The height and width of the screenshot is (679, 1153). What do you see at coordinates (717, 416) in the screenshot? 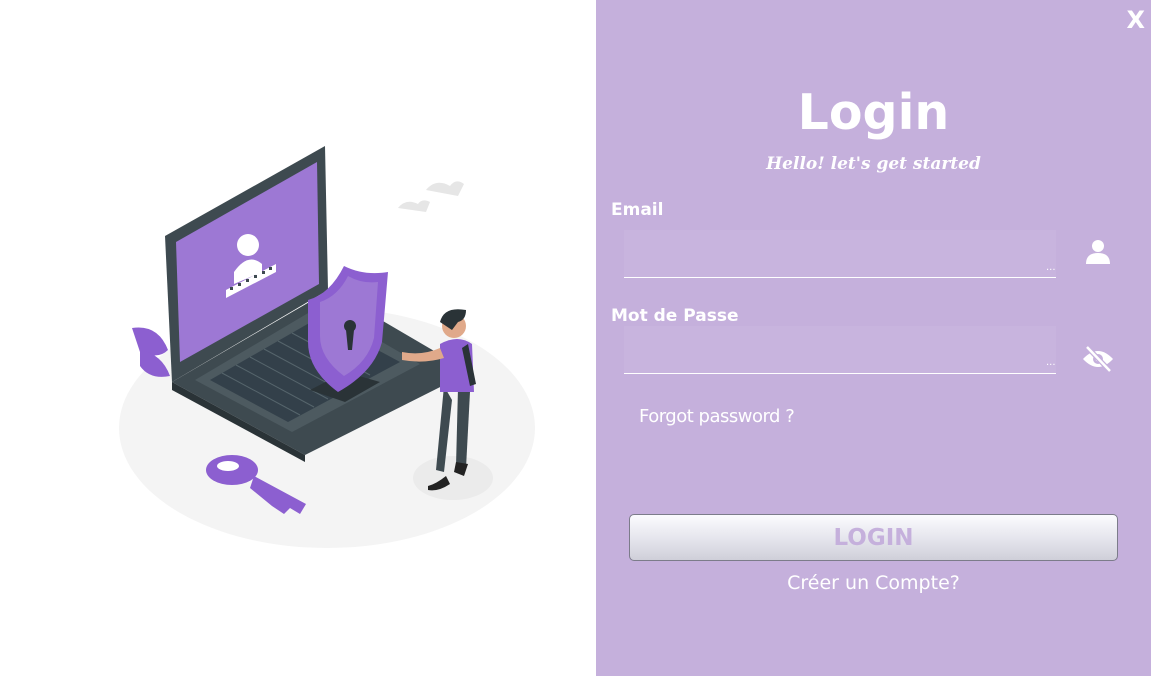
I see `forgot-password-link: Forgot password ?` at bounding box center [717, 416].